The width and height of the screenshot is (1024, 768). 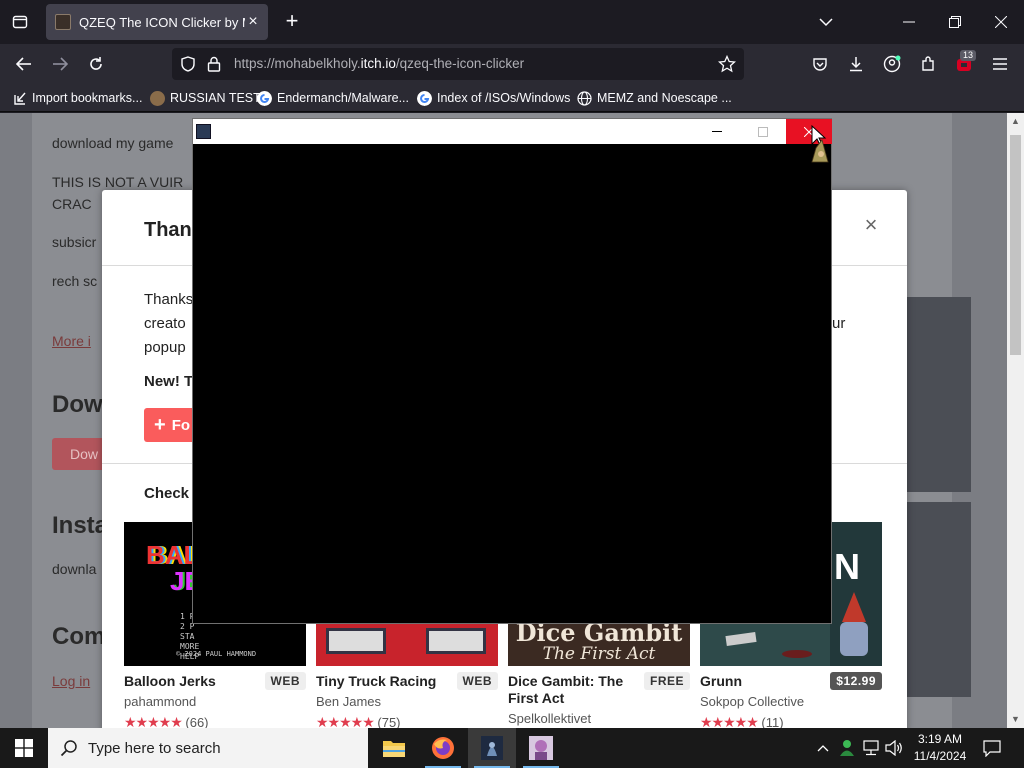 I want to click on popup-minimize-icon, so click(x=717, y=131).